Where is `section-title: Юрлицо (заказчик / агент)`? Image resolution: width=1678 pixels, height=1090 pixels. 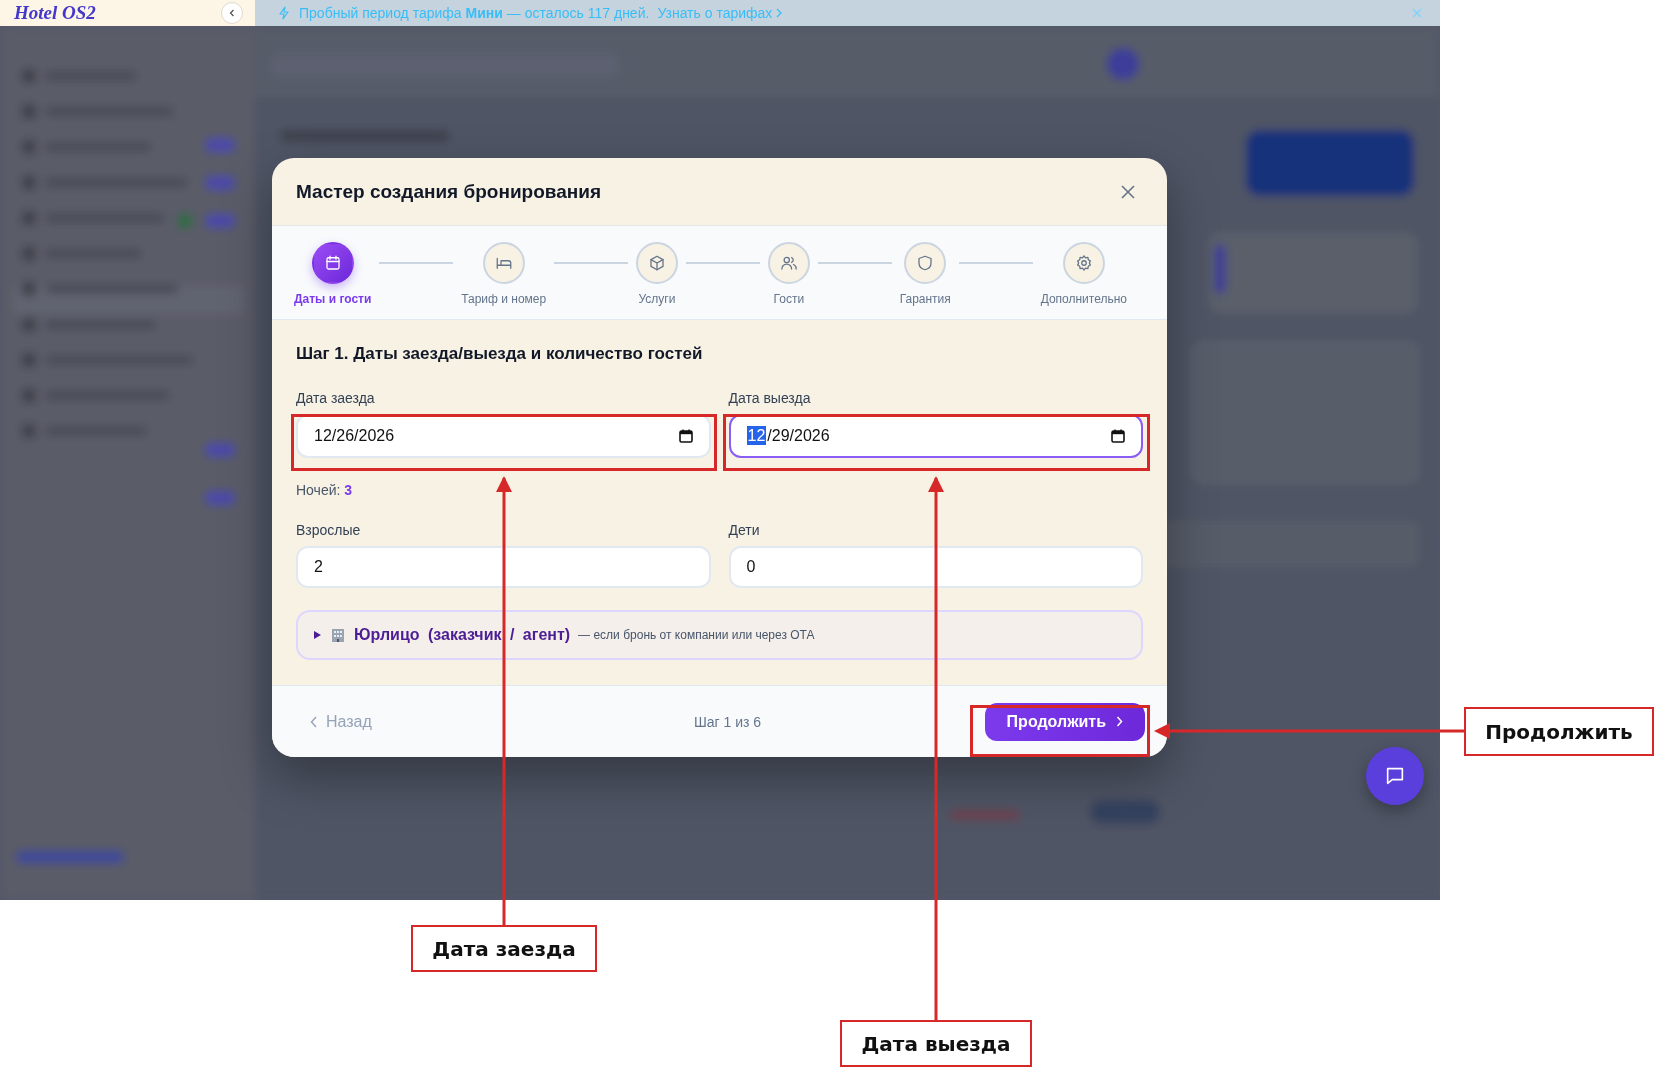 section-title: Юрлицо (заказчик / агент) is located at coordinates (462, 635).